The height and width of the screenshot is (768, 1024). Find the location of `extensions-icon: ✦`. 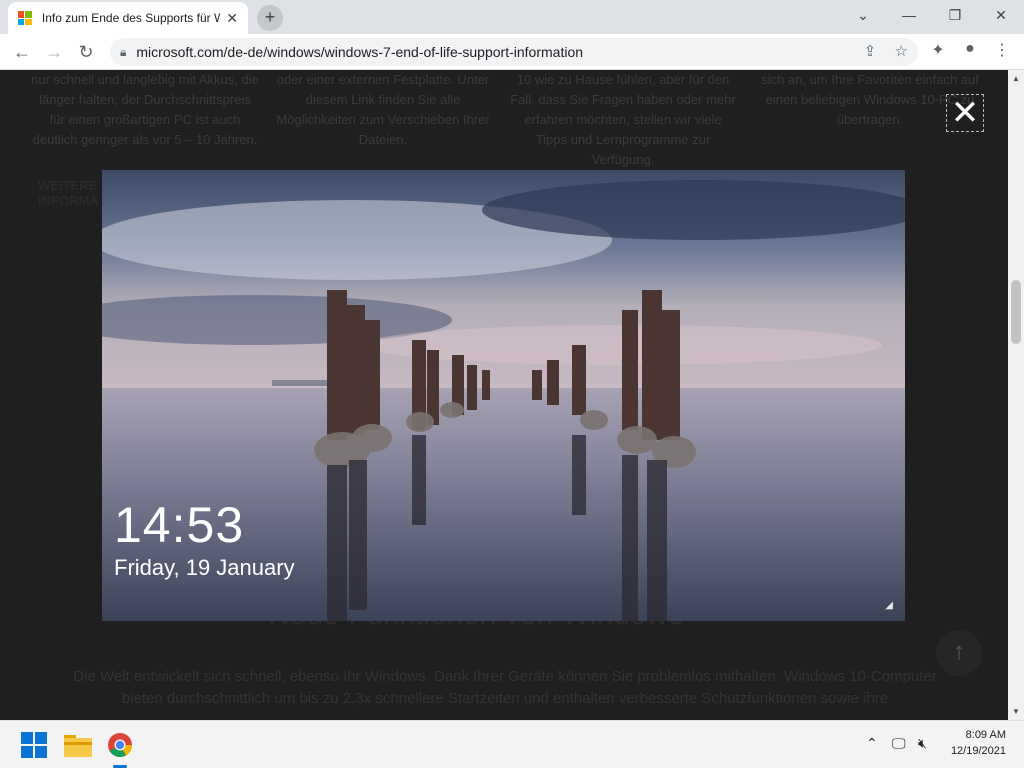

extensions-icon: ✦ is located at coordinates (938, 50).